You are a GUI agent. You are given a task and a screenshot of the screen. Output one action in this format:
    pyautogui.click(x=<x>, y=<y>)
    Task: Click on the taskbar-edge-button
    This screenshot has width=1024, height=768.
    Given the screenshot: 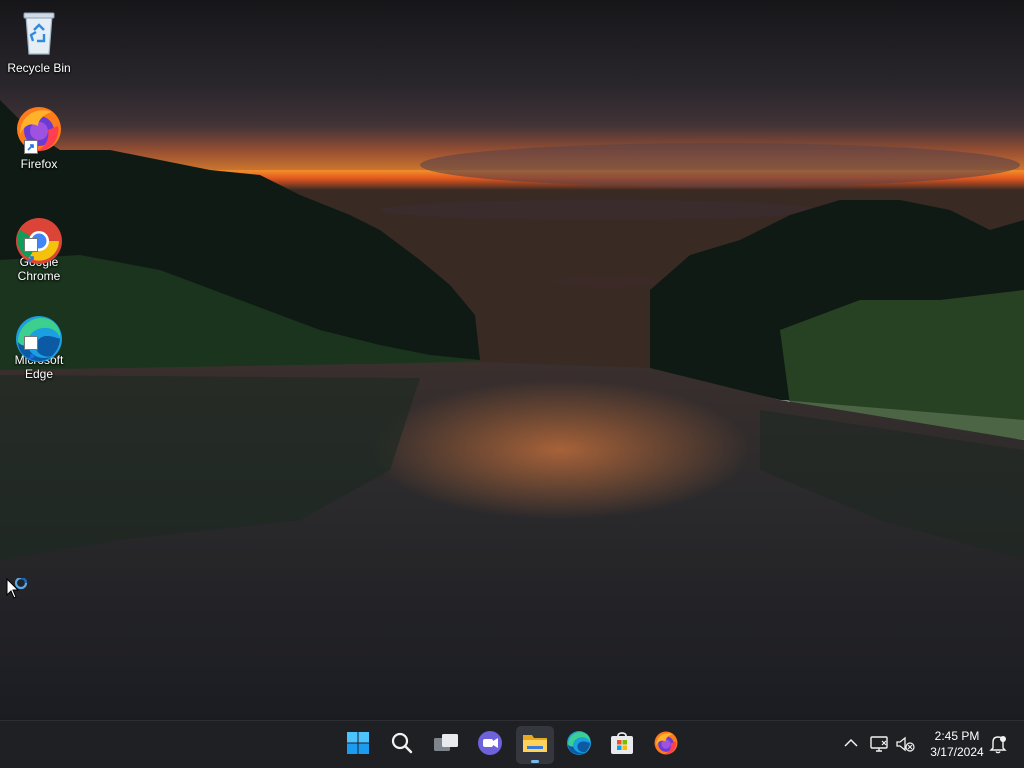 What is the action you would take?
    pyautogui.click(x=579, y=745)
    